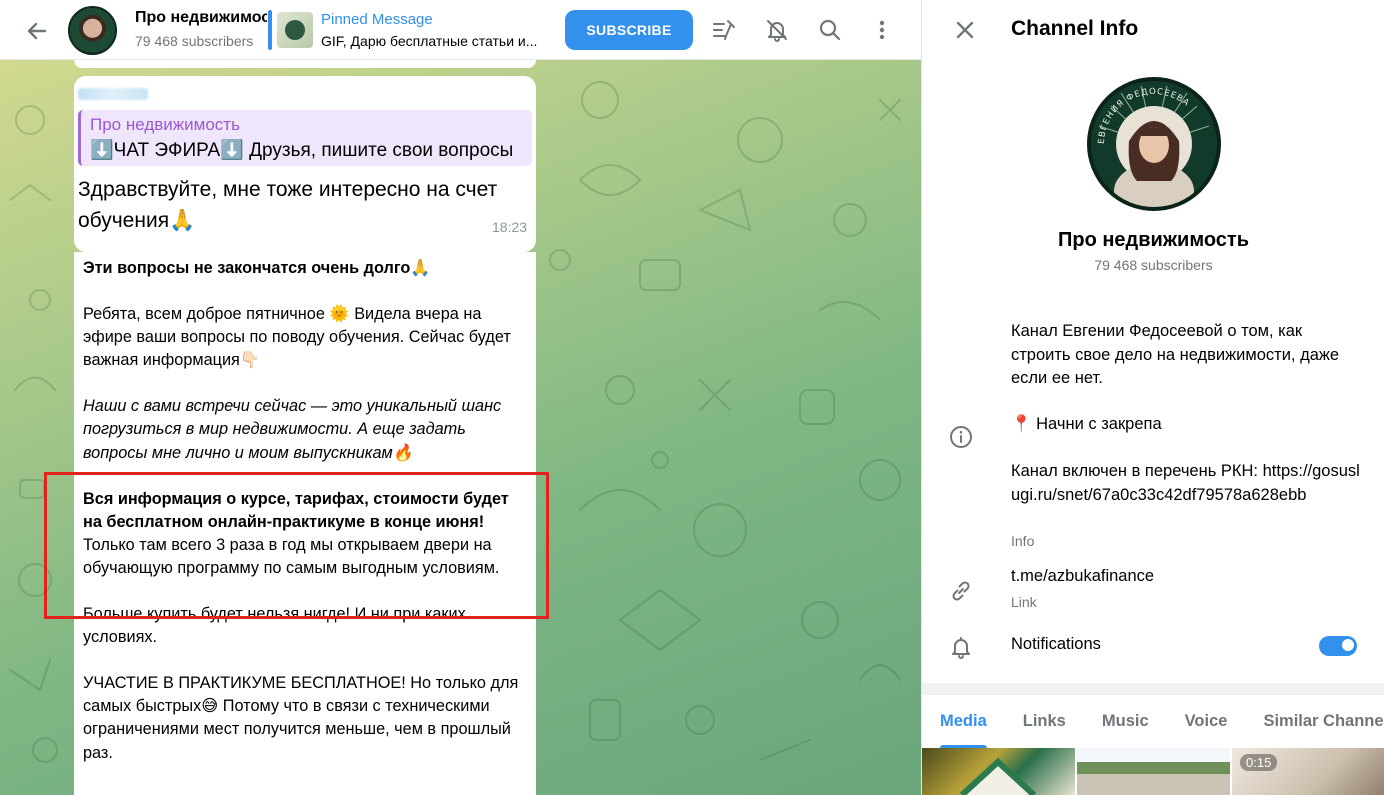 The image size is (1384, 795). What do you see at coordinates (201, 18) in the screenshot?
I see `chat-title: Про недвижимость` at bounding box center [201, 18].